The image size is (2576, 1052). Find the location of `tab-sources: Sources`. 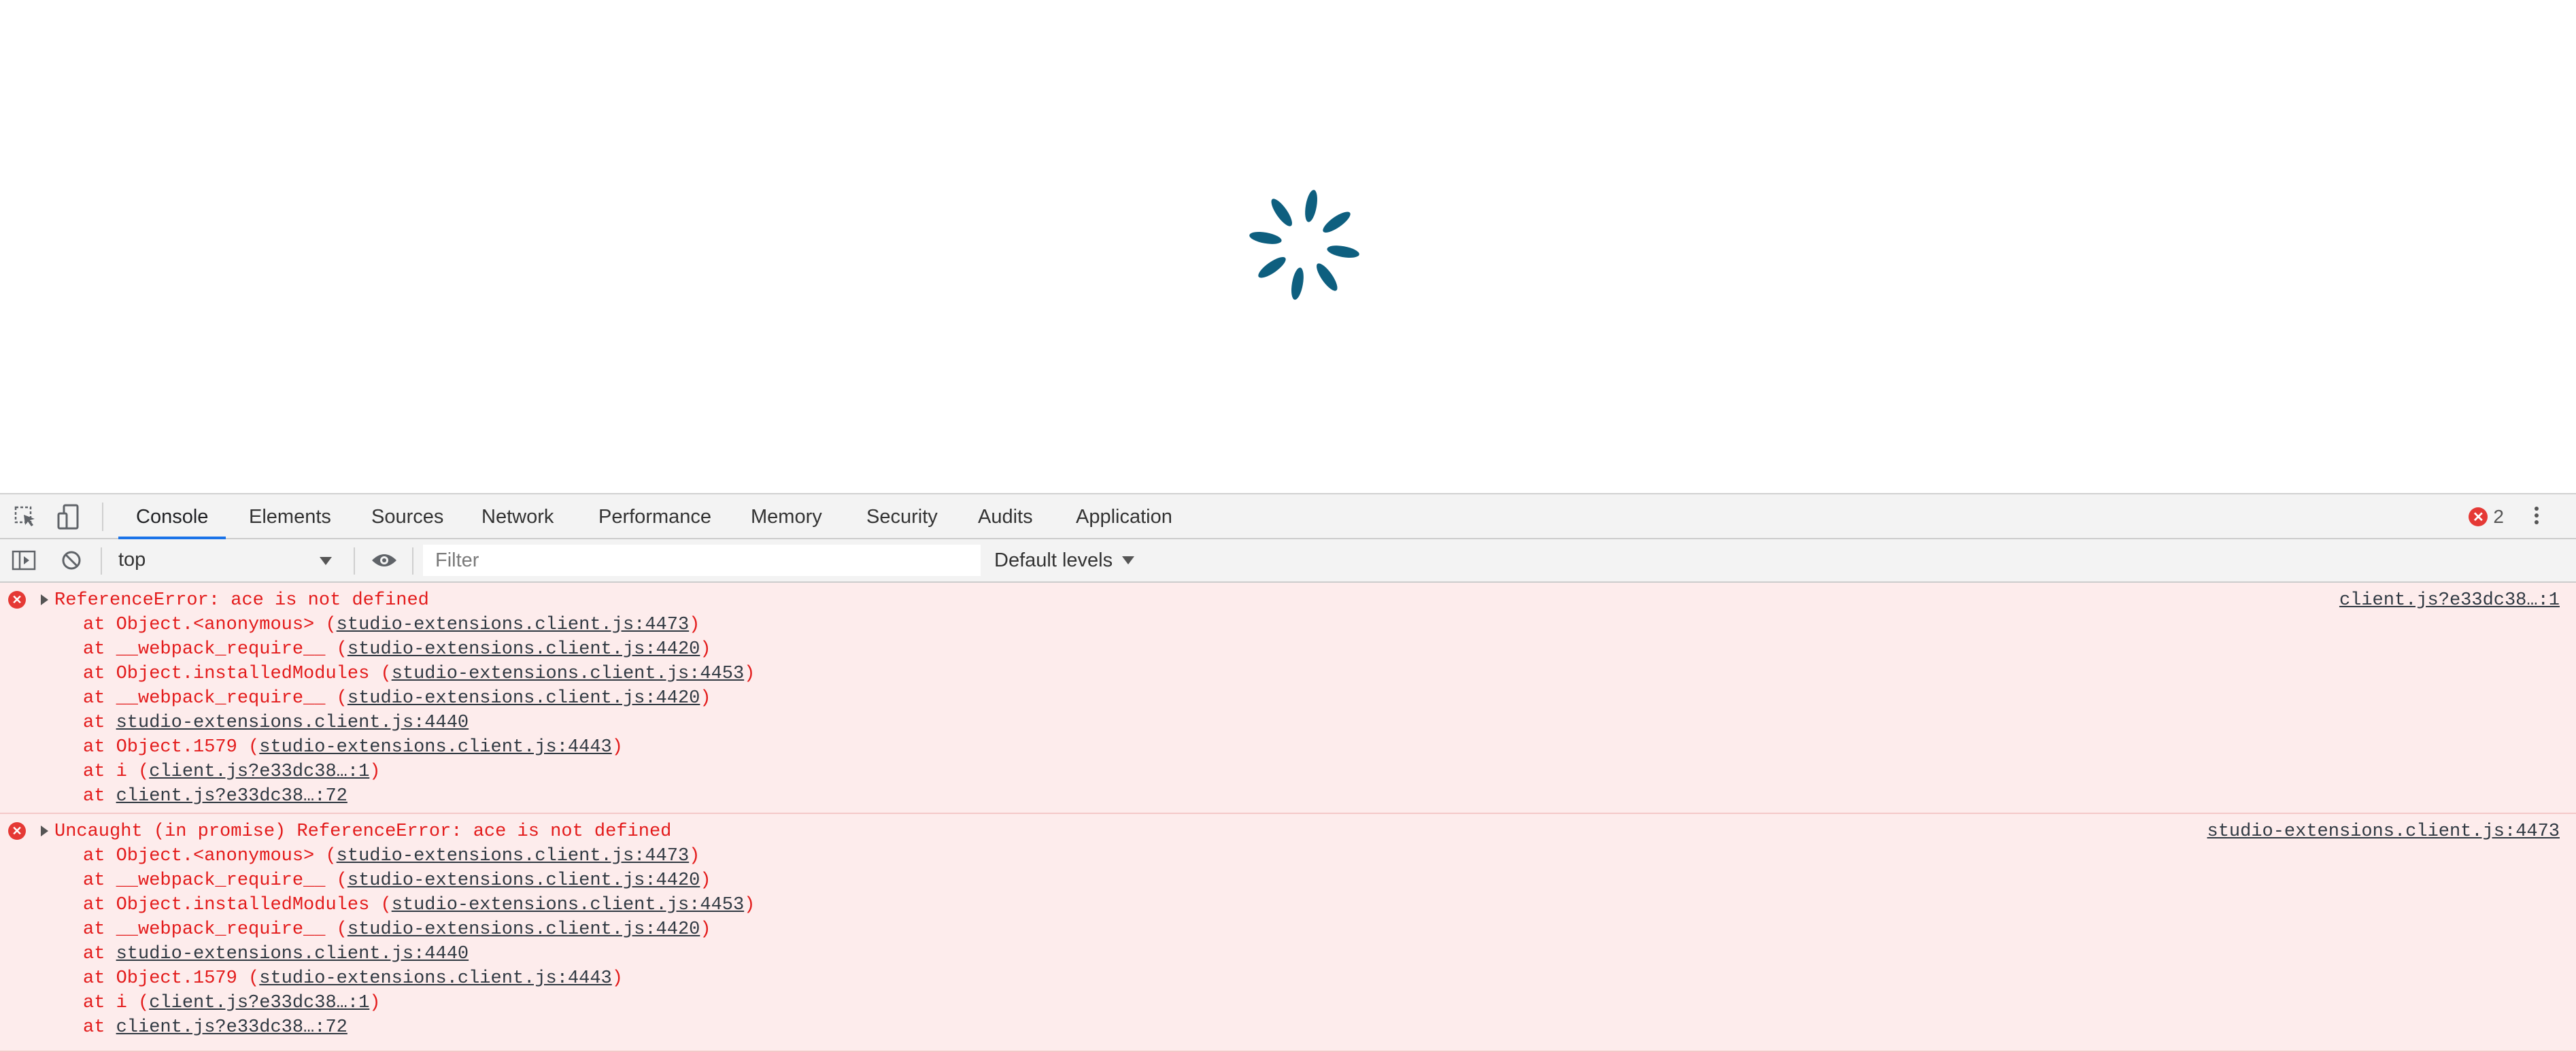

tab-sources: Sources is located at coordinates (407, 516).